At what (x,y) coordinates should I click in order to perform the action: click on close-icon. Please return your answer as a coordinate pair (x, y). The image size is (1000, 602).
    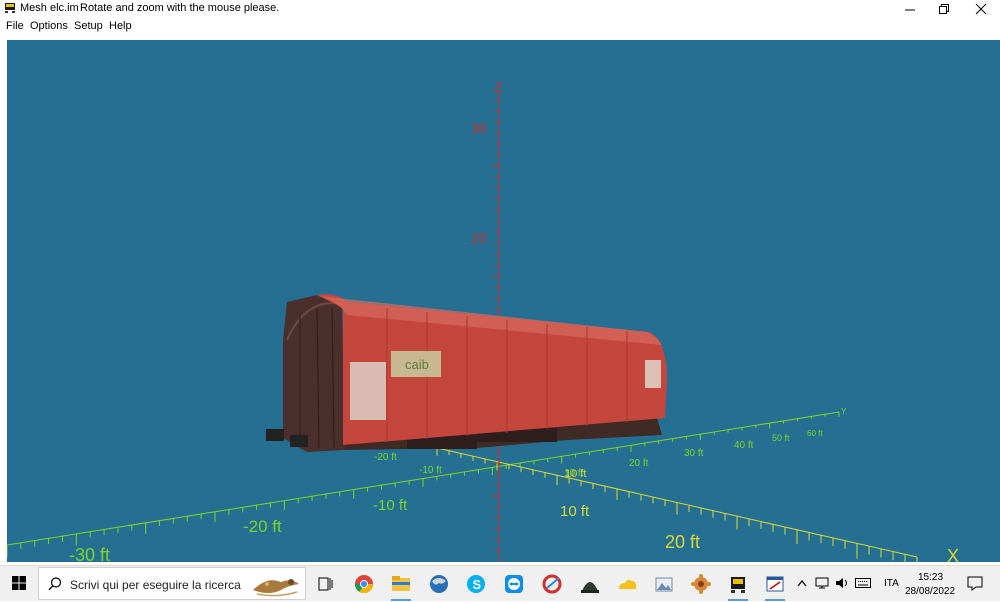
    Looking at the image, I should click on (981, 9).